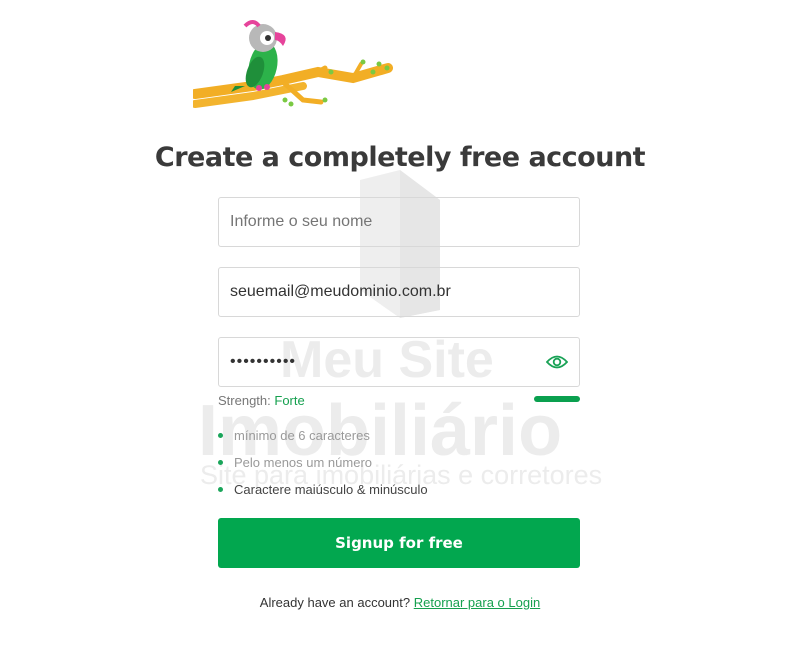 The image size is (800, 645). I want to click on requirement-item: mínimo de 6 caracteres, so click(323, 441).